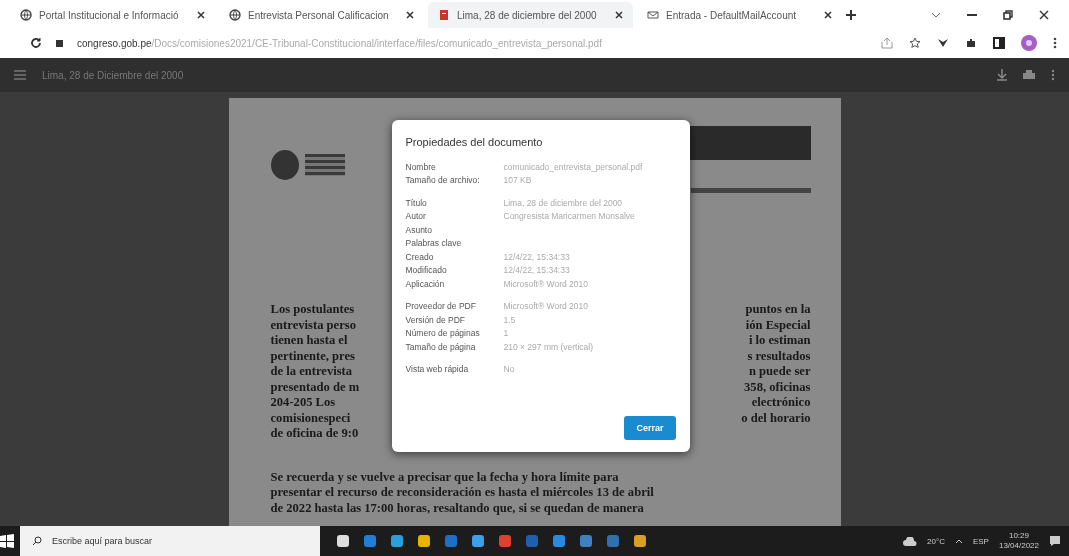 This screenshot has width=1069, height=556. Describe the element at coordinates (777, 387) in the screenshot. I see `document-text: 358, oficinas` at that location.